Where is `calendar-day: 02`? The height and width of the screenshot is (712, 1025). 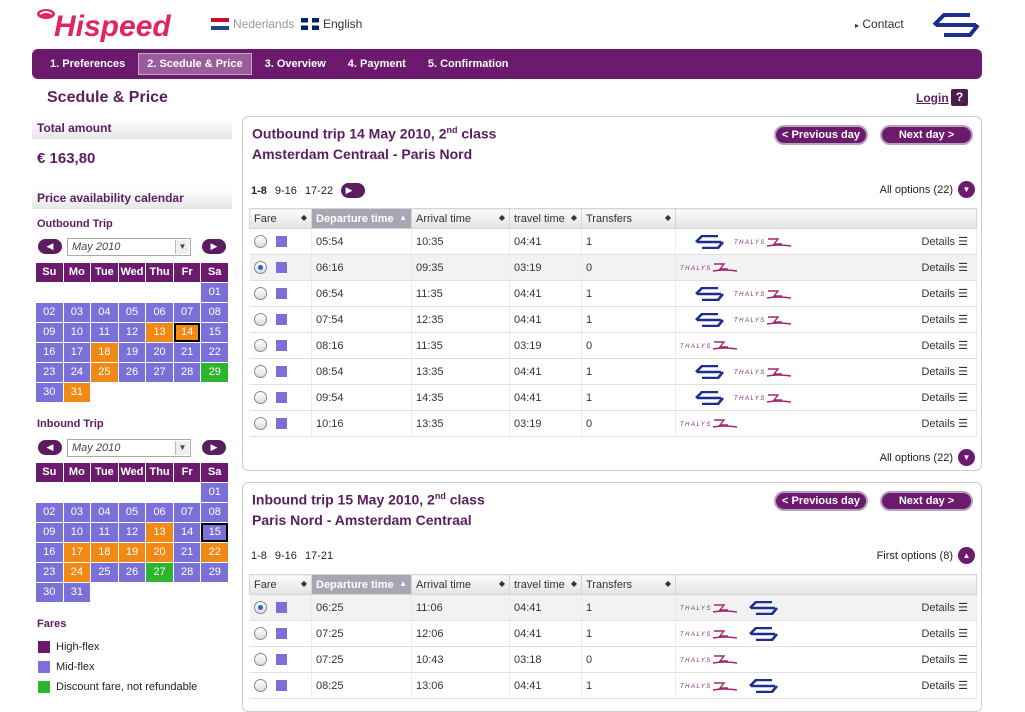 calendar-day: 02 is located at coordinates (49, 312).